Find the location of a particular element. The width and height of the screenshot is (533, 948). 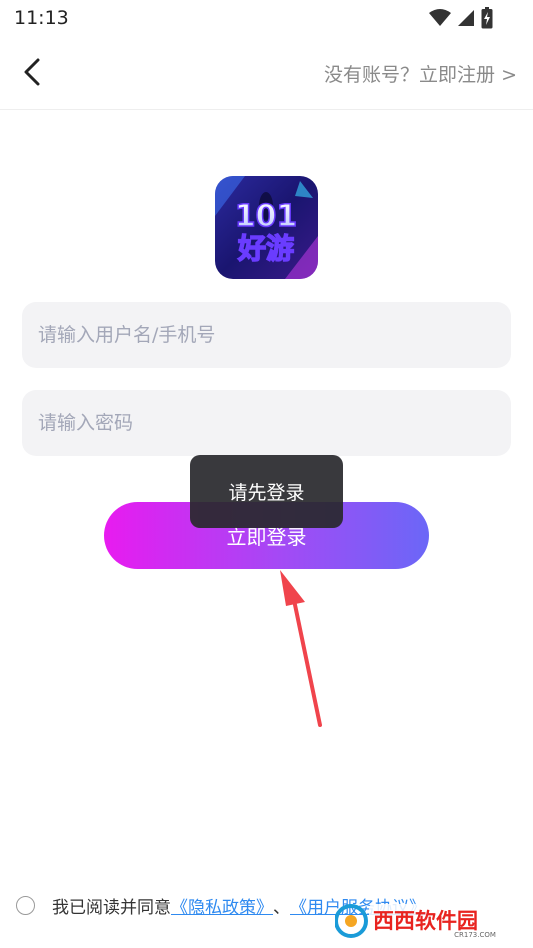

nav-bar: 没有账号？立即注册 > is located at coordinates (266, 73).